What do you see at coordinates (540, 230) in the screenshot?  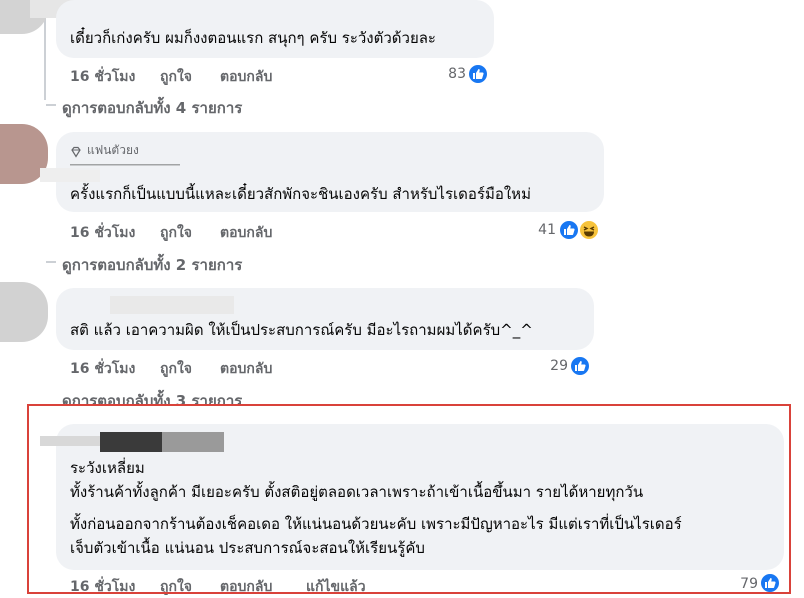 I see `reaction-count: 41` at bounding box center [540, 230].